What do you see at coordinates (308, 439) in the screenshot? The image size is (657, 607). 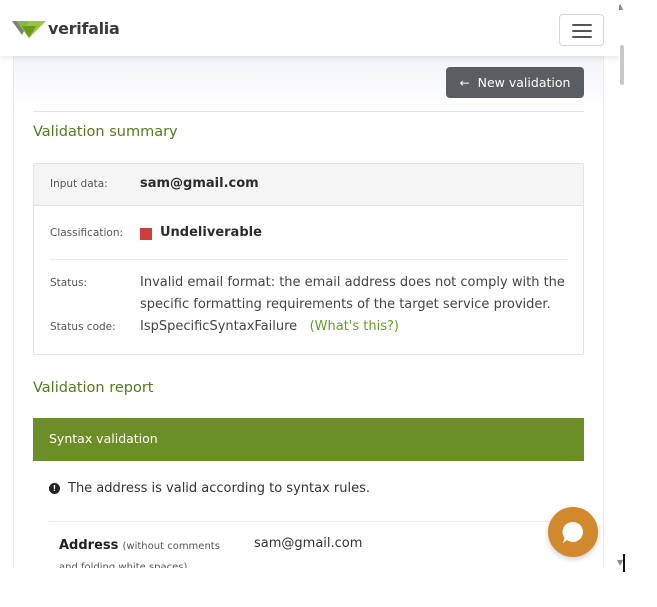 I see `syntax-validation-header: Syntax validation` at bounding box center [308, 439].